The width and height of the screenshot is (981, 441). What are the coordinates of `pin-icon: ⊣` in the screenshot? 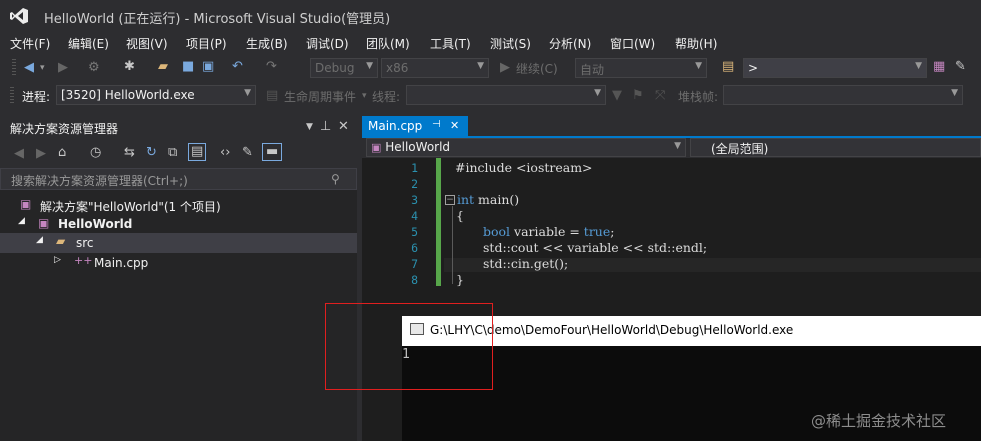 It's located at (436, 124).